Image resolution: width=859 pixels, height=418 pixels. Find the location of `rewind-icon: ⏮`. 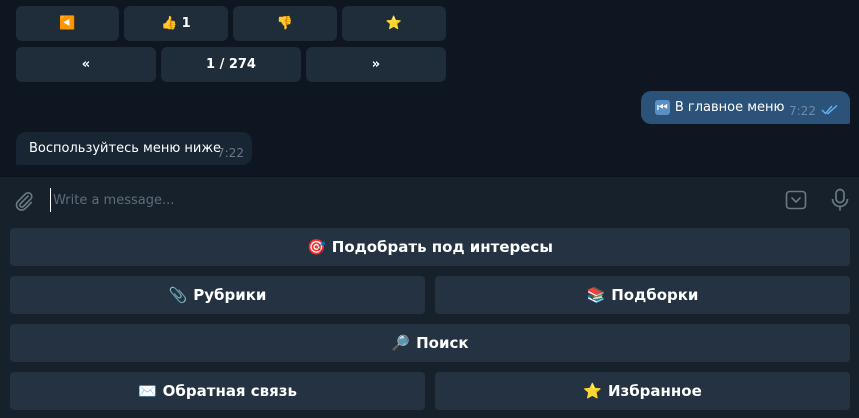

rewind-icon: ⏮ is located at coordinates (662, 107).